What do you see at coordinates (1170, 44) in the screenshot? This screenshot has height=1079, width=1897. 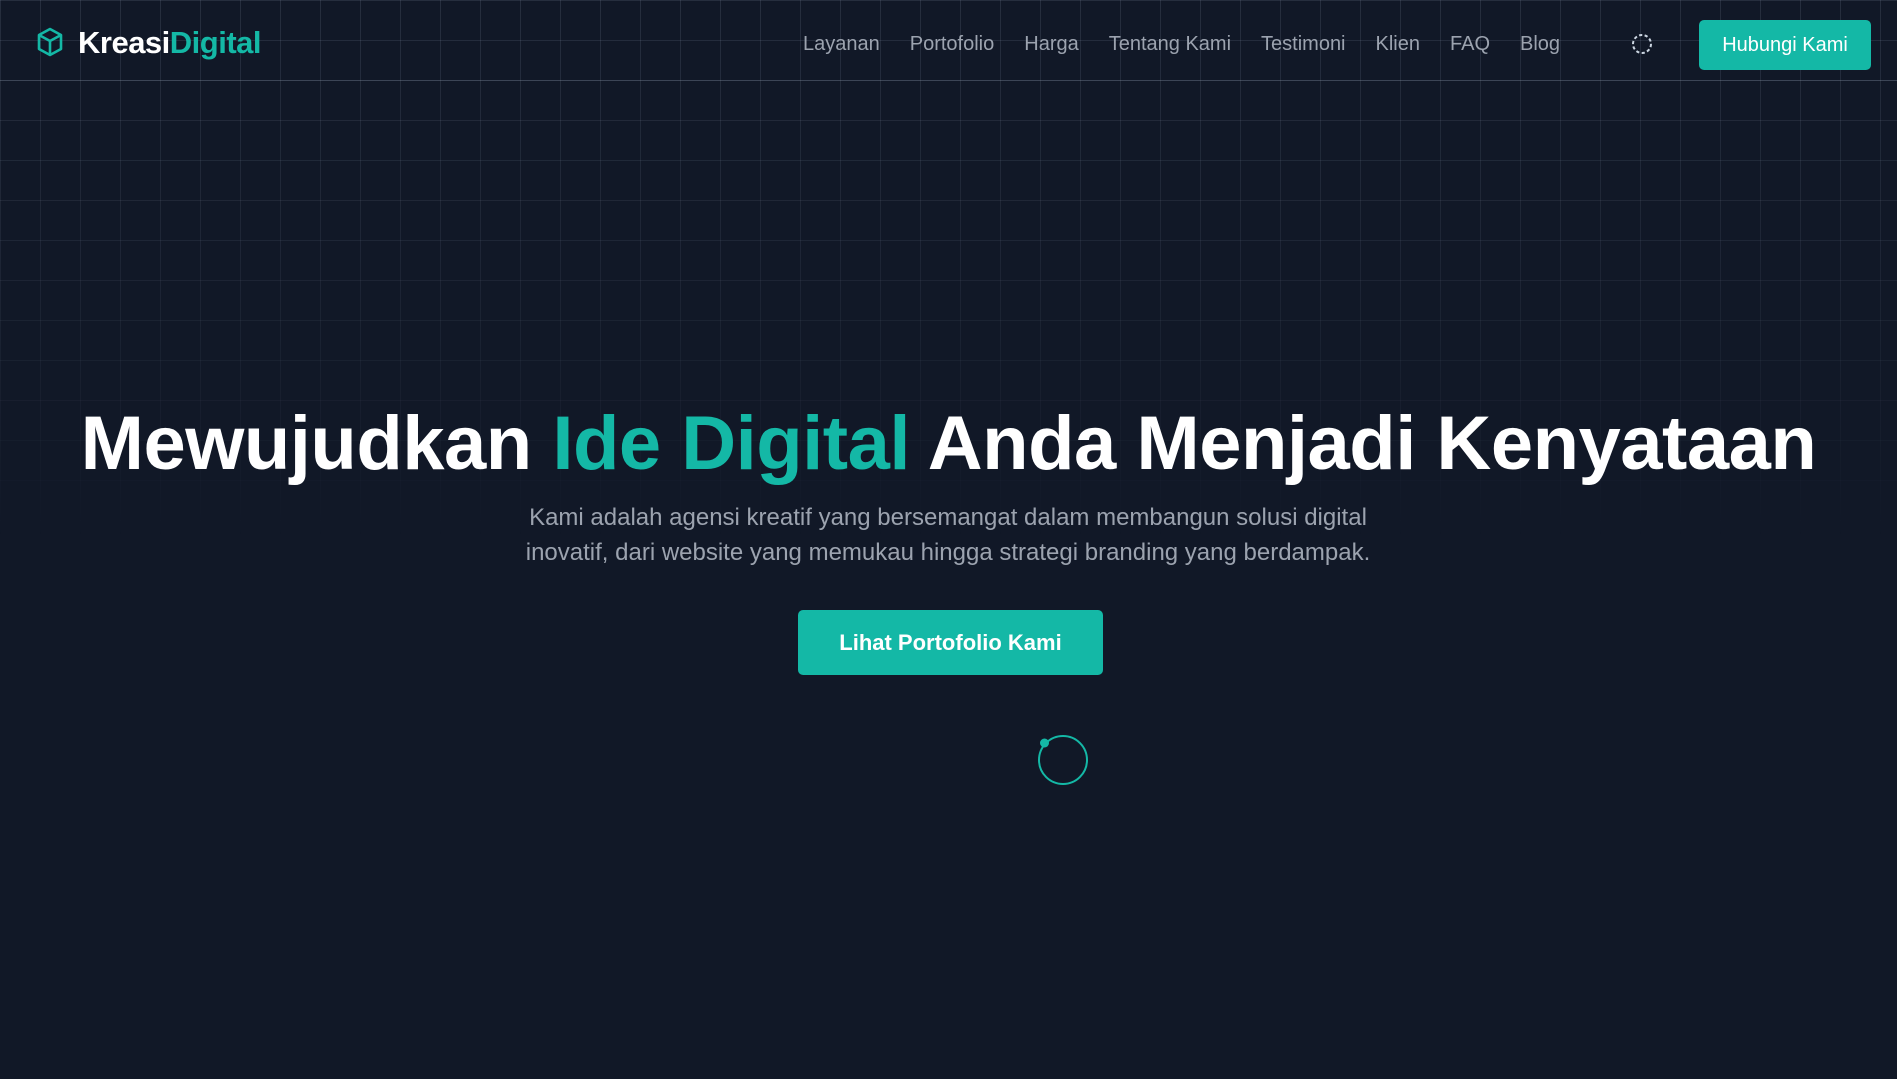 I see `nav-link-tentang-kami: Tentang Kami` at bounding box center [1170, 44].